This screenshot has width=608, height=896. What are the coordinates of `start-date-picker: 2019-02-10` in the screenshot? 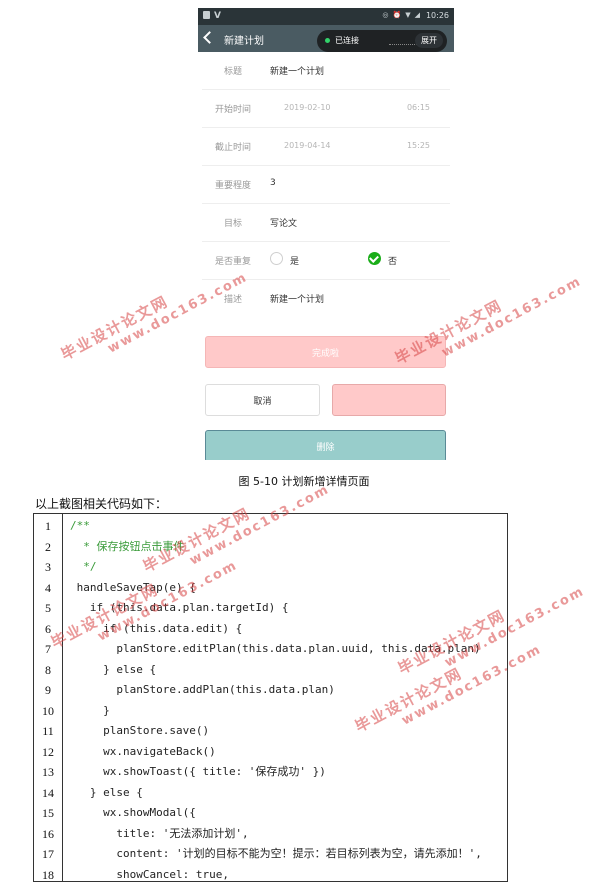 It's located at (307, 107).